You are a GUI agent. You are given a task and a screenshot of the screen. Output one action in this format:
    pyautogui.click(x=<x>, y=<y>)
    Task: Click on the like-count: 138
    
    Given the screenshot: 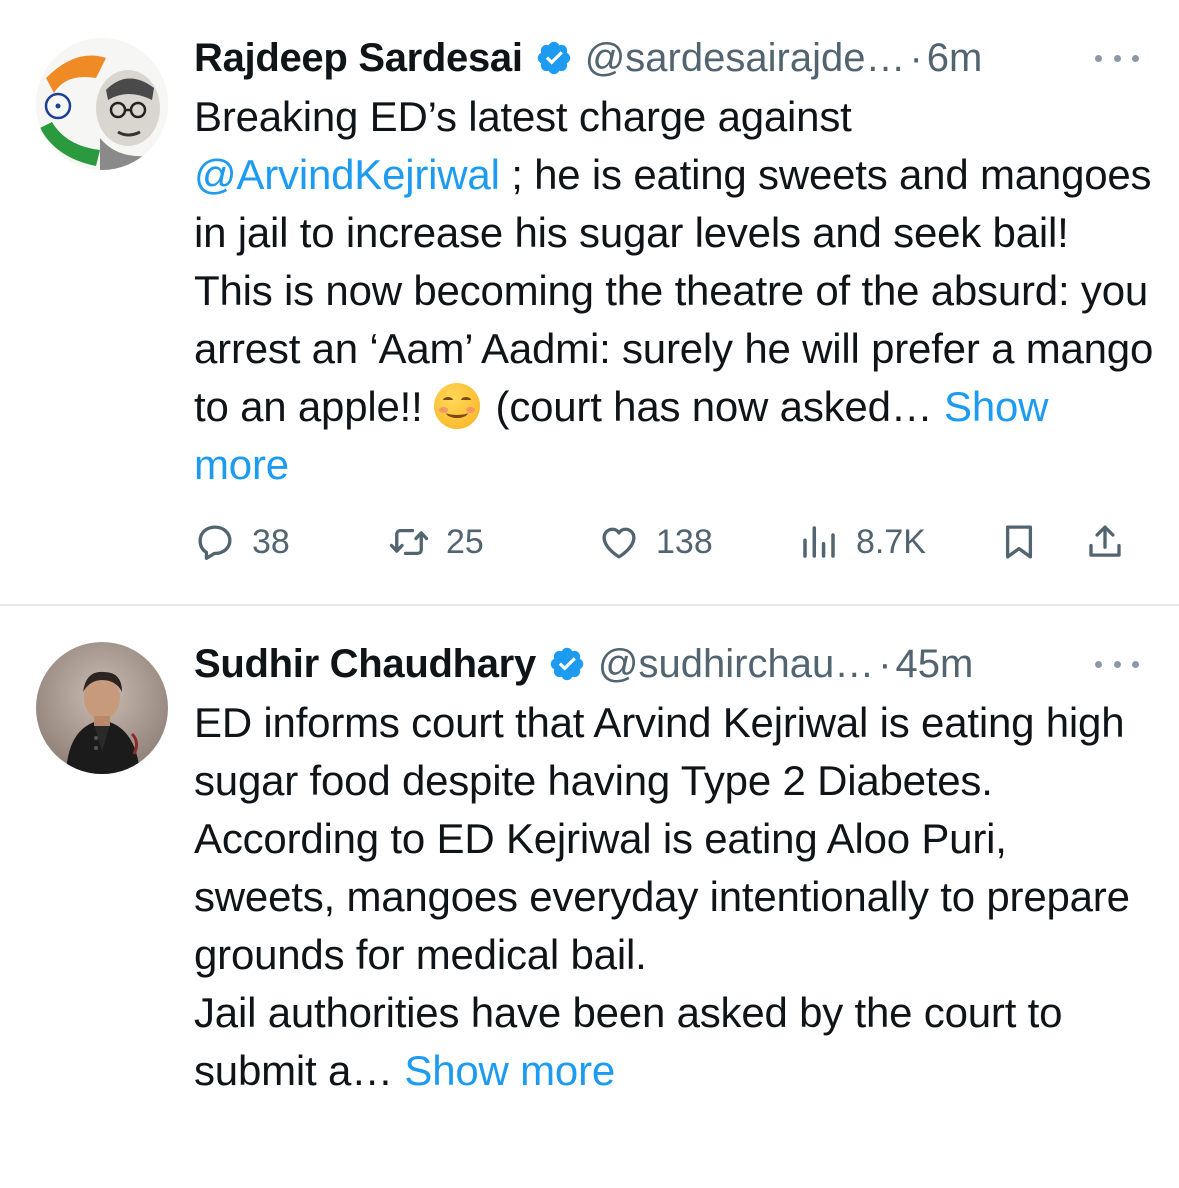 What is the action you would take?
    pyautogui.click(x=684, y=541)
    